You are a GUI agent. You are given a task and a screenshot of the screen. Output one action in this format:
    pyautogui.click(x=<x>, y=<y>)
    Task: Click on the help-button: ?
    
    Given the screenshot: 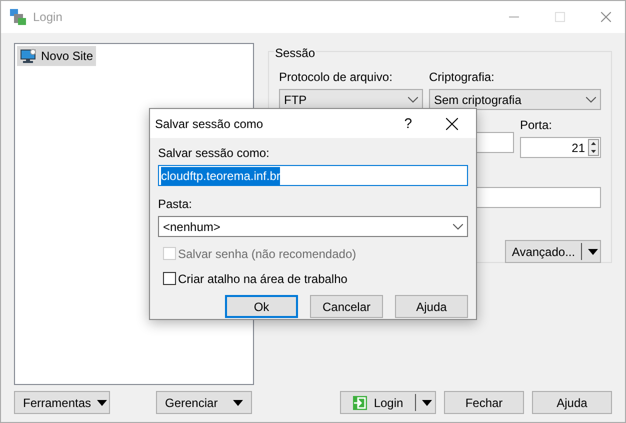 What is the action you would take?
    pyautogui.click(x=408, y=123)
    